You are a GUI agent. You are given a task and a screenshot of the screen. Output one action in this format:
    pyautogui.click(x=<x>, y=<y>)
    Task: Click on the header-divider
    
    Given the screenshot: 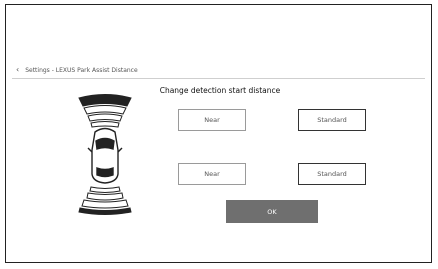 What is the action you would take?
    pyautogui.click(x=218, y=78)
    